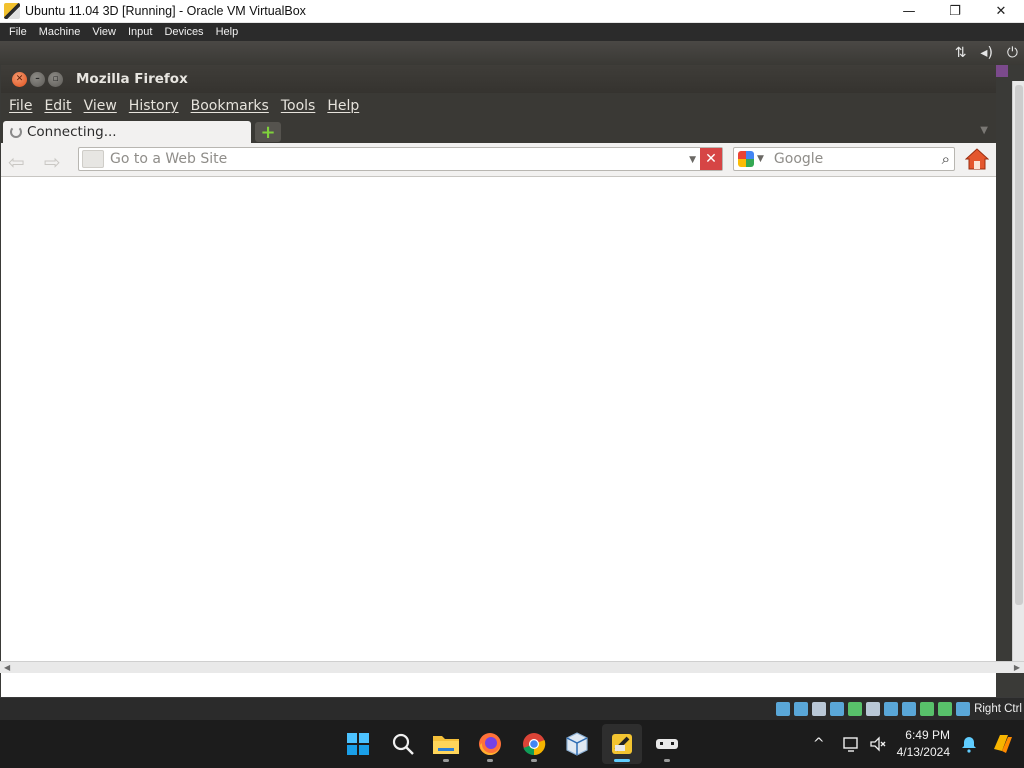 Image resolution: width=1024 pixels, height=768 pixels. Describe the element at coordinates (498, 131) in the screenshot. I see `firefox-tabbar: Connecting... + ▼` at that location.